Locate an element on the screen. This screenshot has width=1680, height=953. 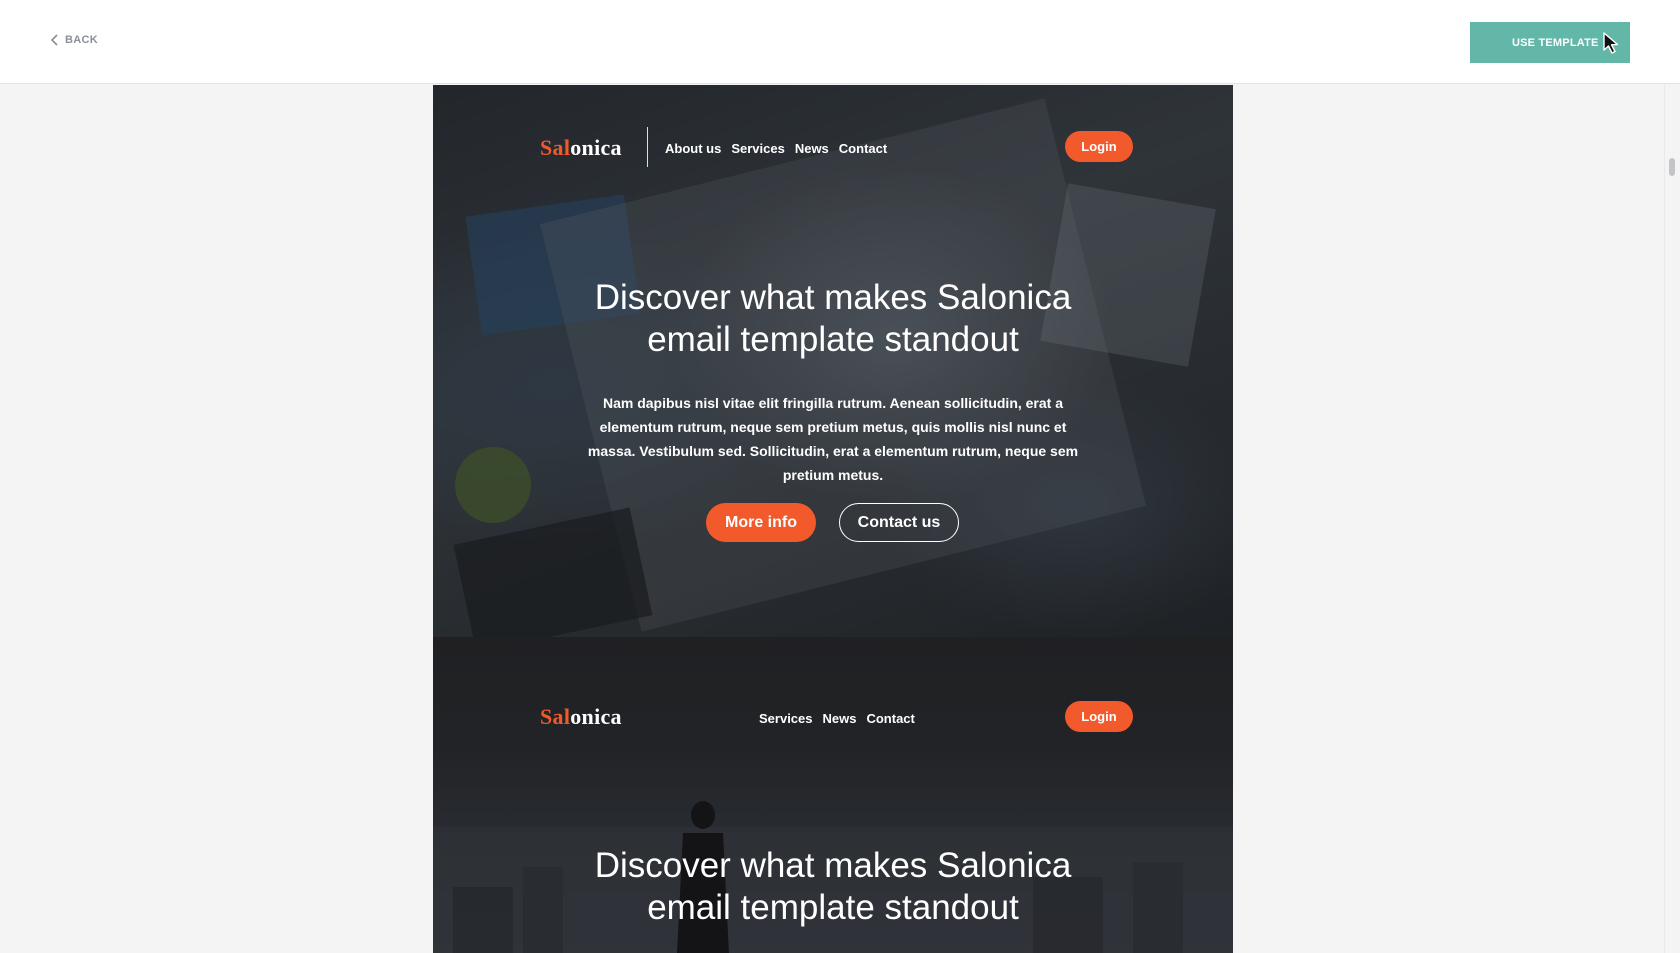
scrollbar-track is located at coordinates (1672, 518).